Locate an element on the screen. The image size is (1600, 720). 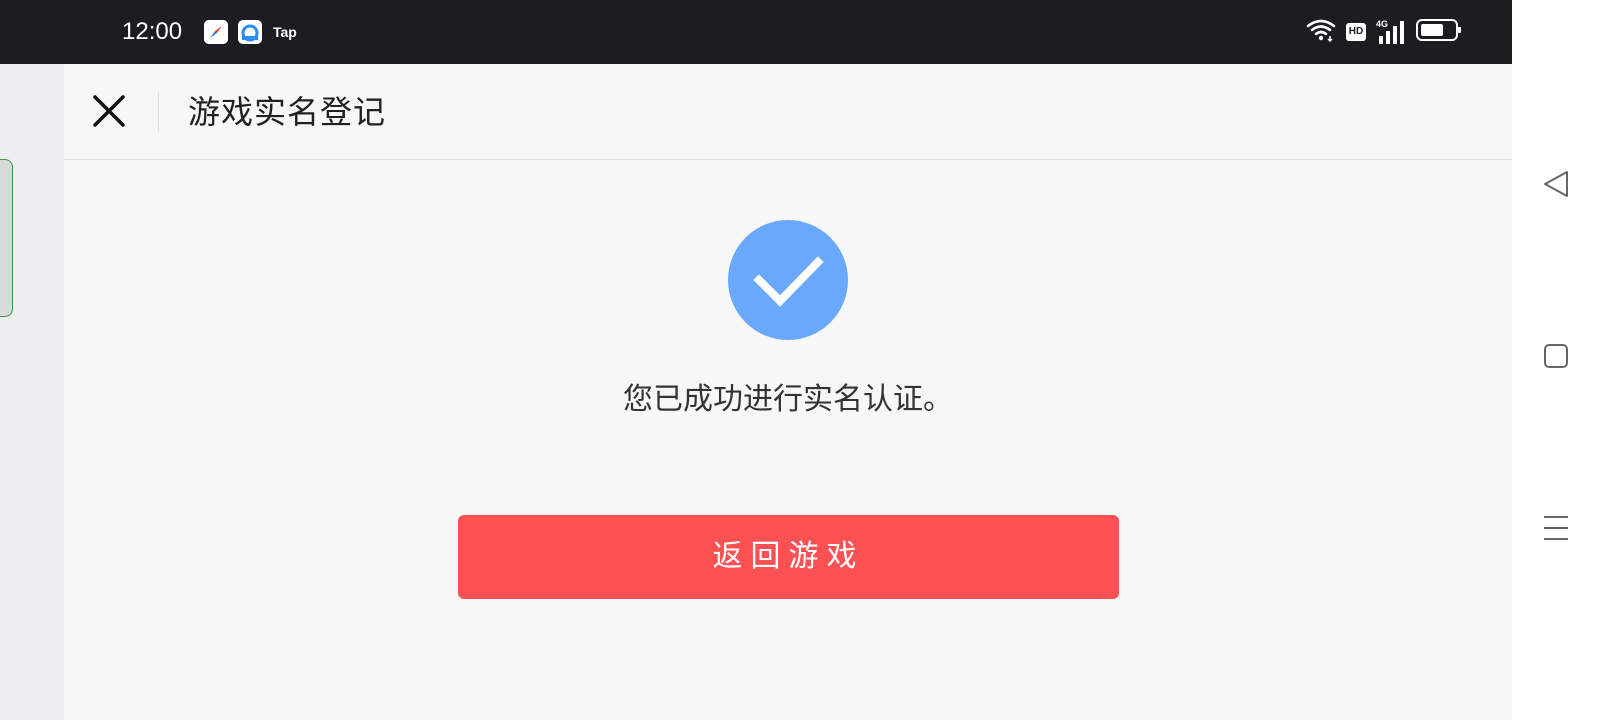
back-icon is located at coordinates (1556, 184).